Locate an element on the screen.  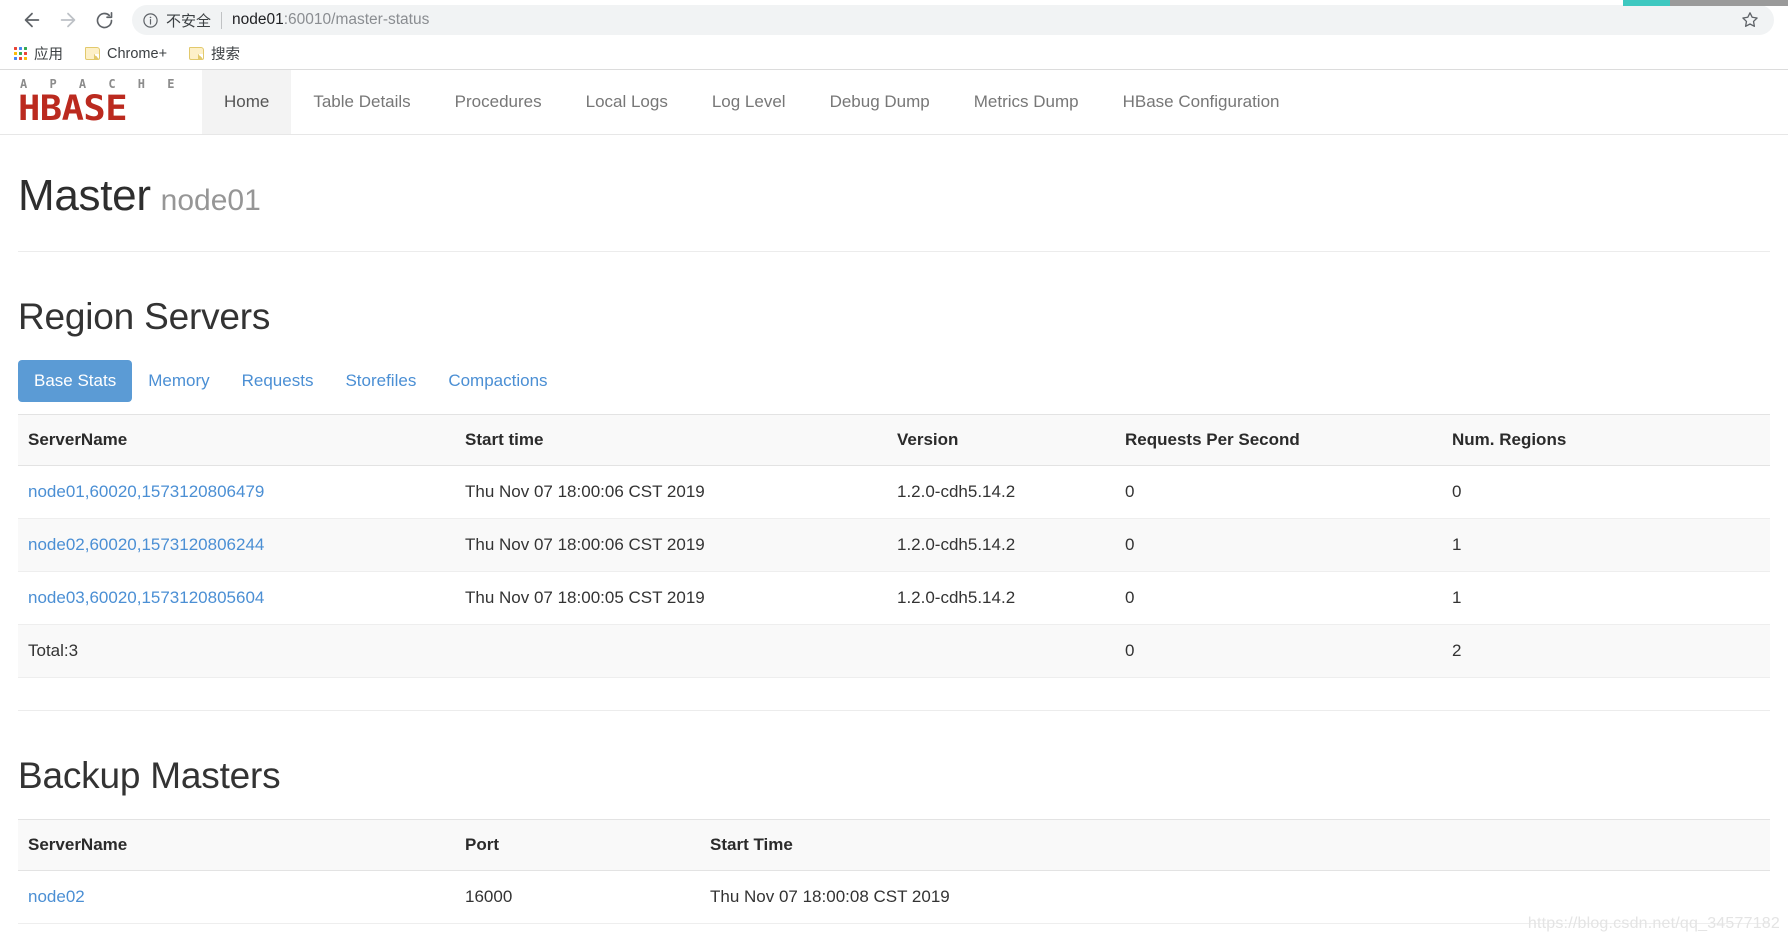
cell-total-requests-per-second: 0 is located at coordinates (1278, 651).